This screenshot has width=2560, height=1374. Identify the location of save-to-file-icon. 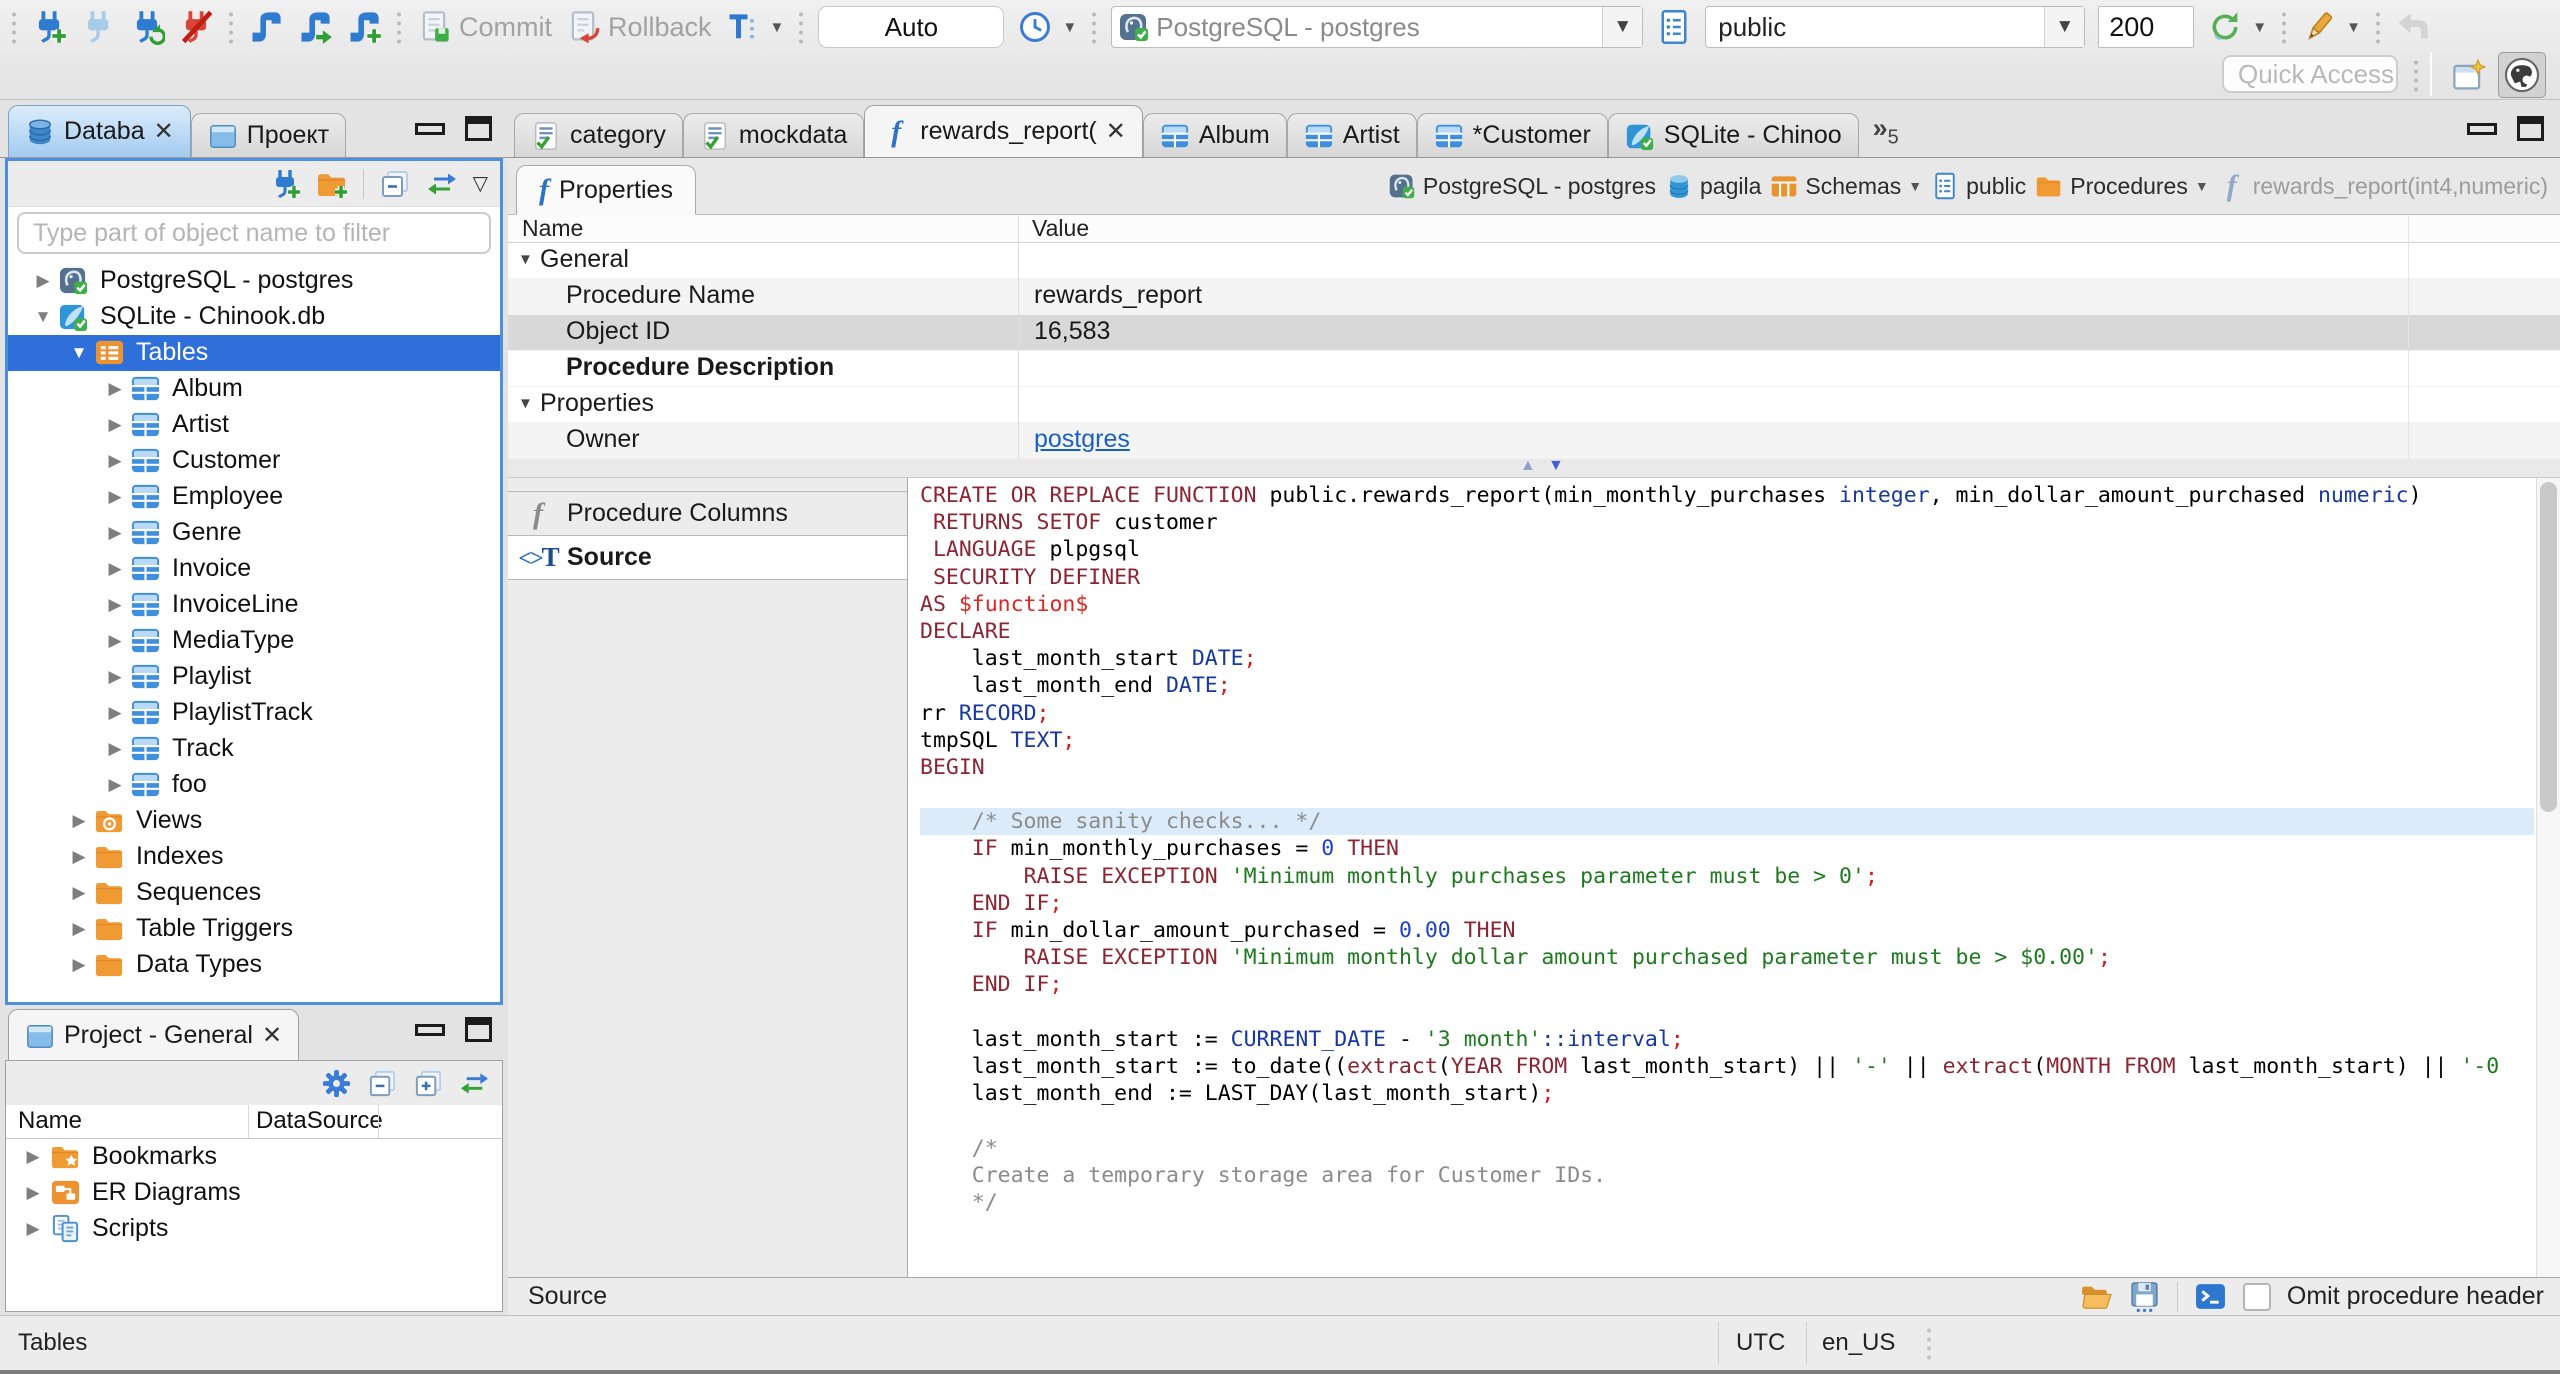
(2144, 1296).